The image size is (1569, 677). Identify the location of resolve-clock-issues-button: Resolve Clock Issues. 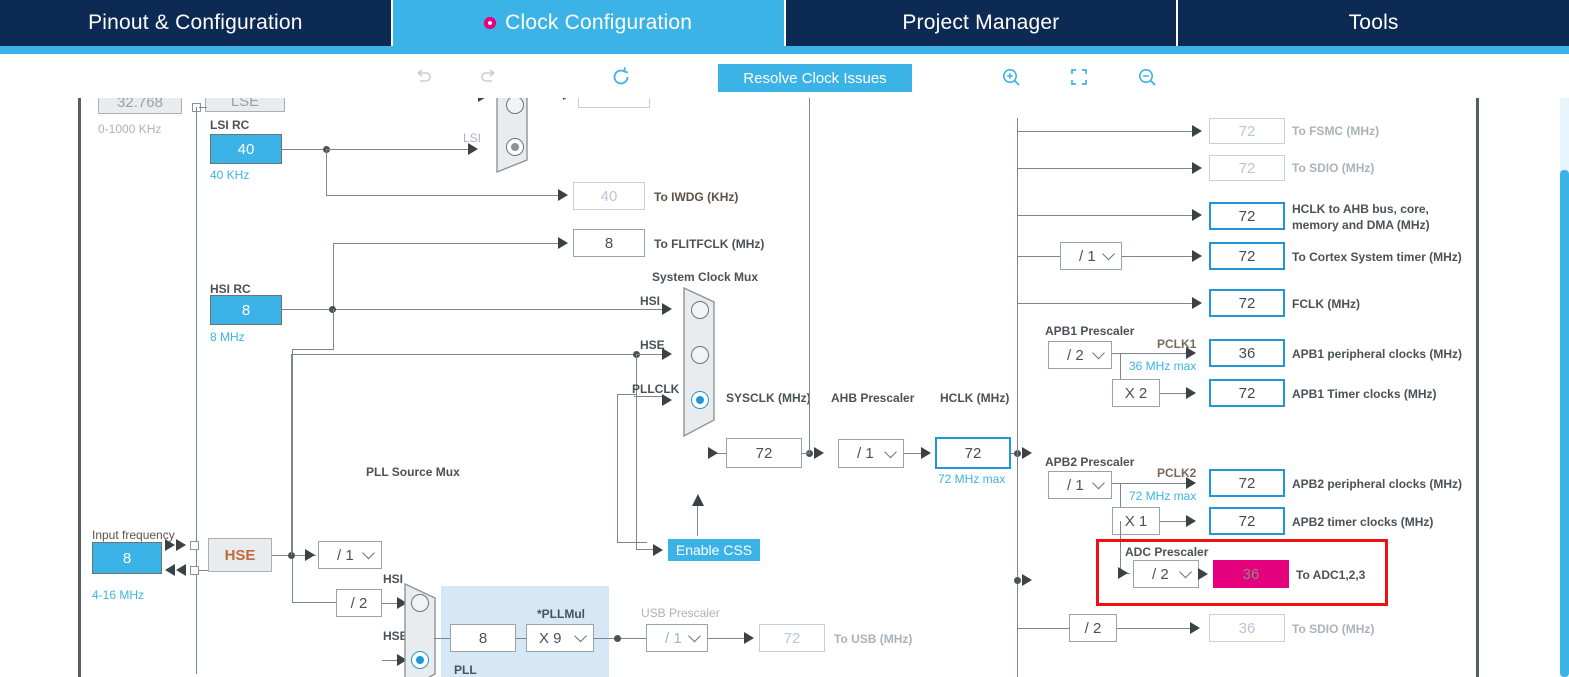
(815, 78).